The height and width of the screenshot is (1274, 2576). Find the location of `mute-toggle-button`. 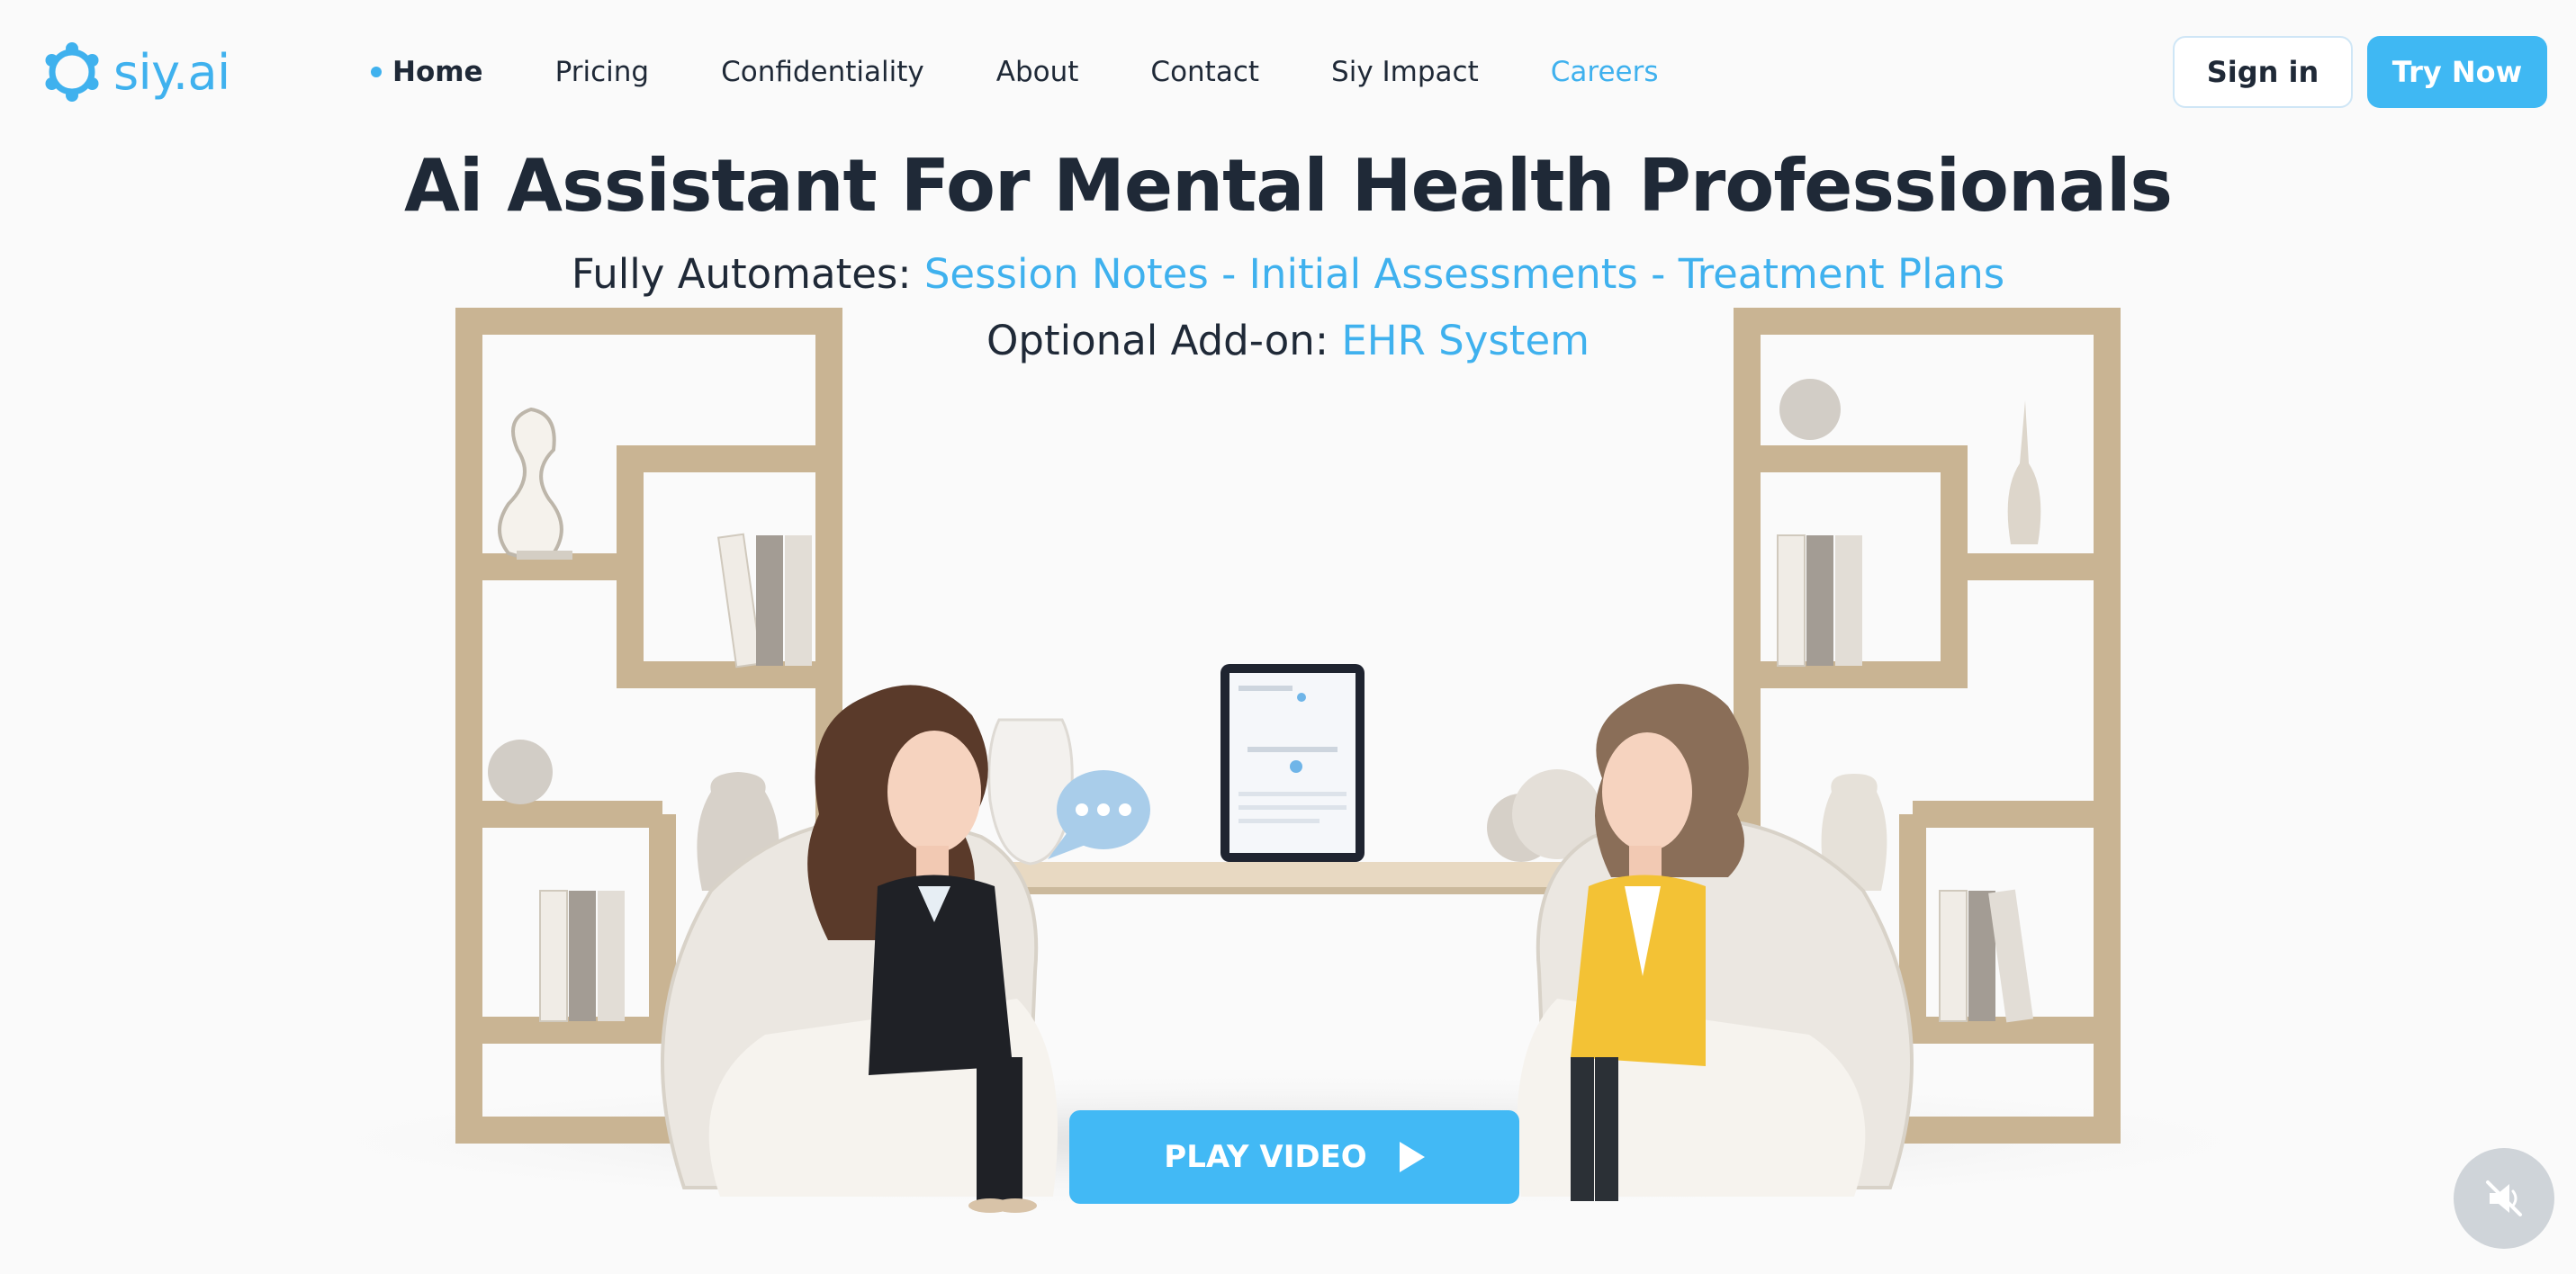

mute-toggle-button is located at coordinates (2504, 1198).